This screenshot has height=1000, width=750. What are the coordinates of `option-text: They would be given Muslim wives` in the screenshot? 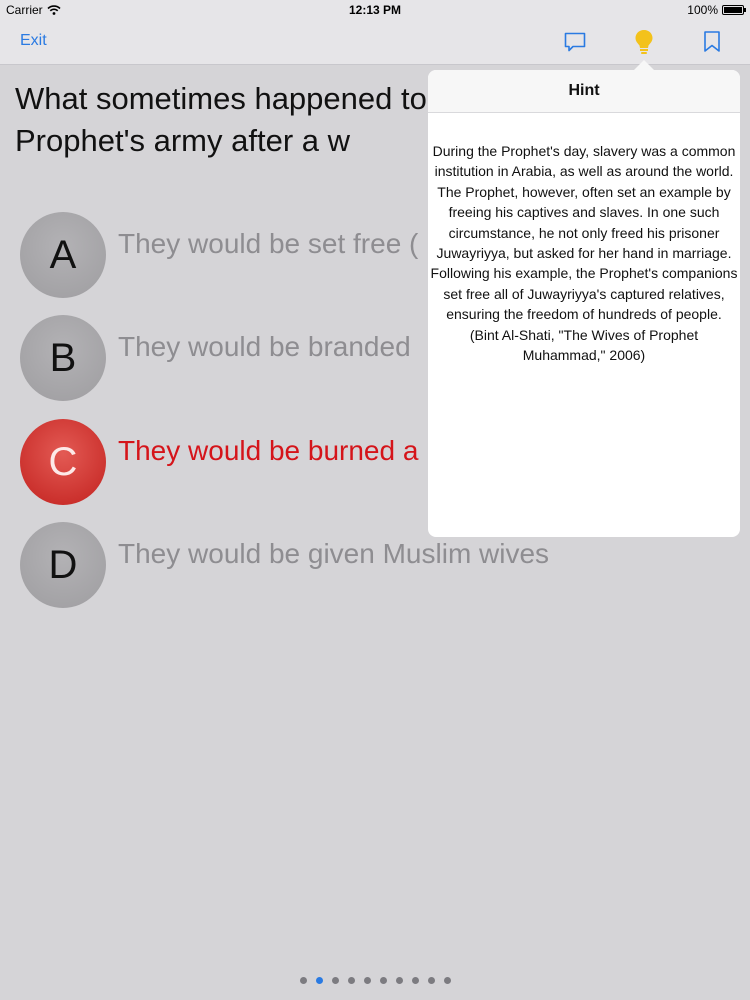 It's located at (334, 553).